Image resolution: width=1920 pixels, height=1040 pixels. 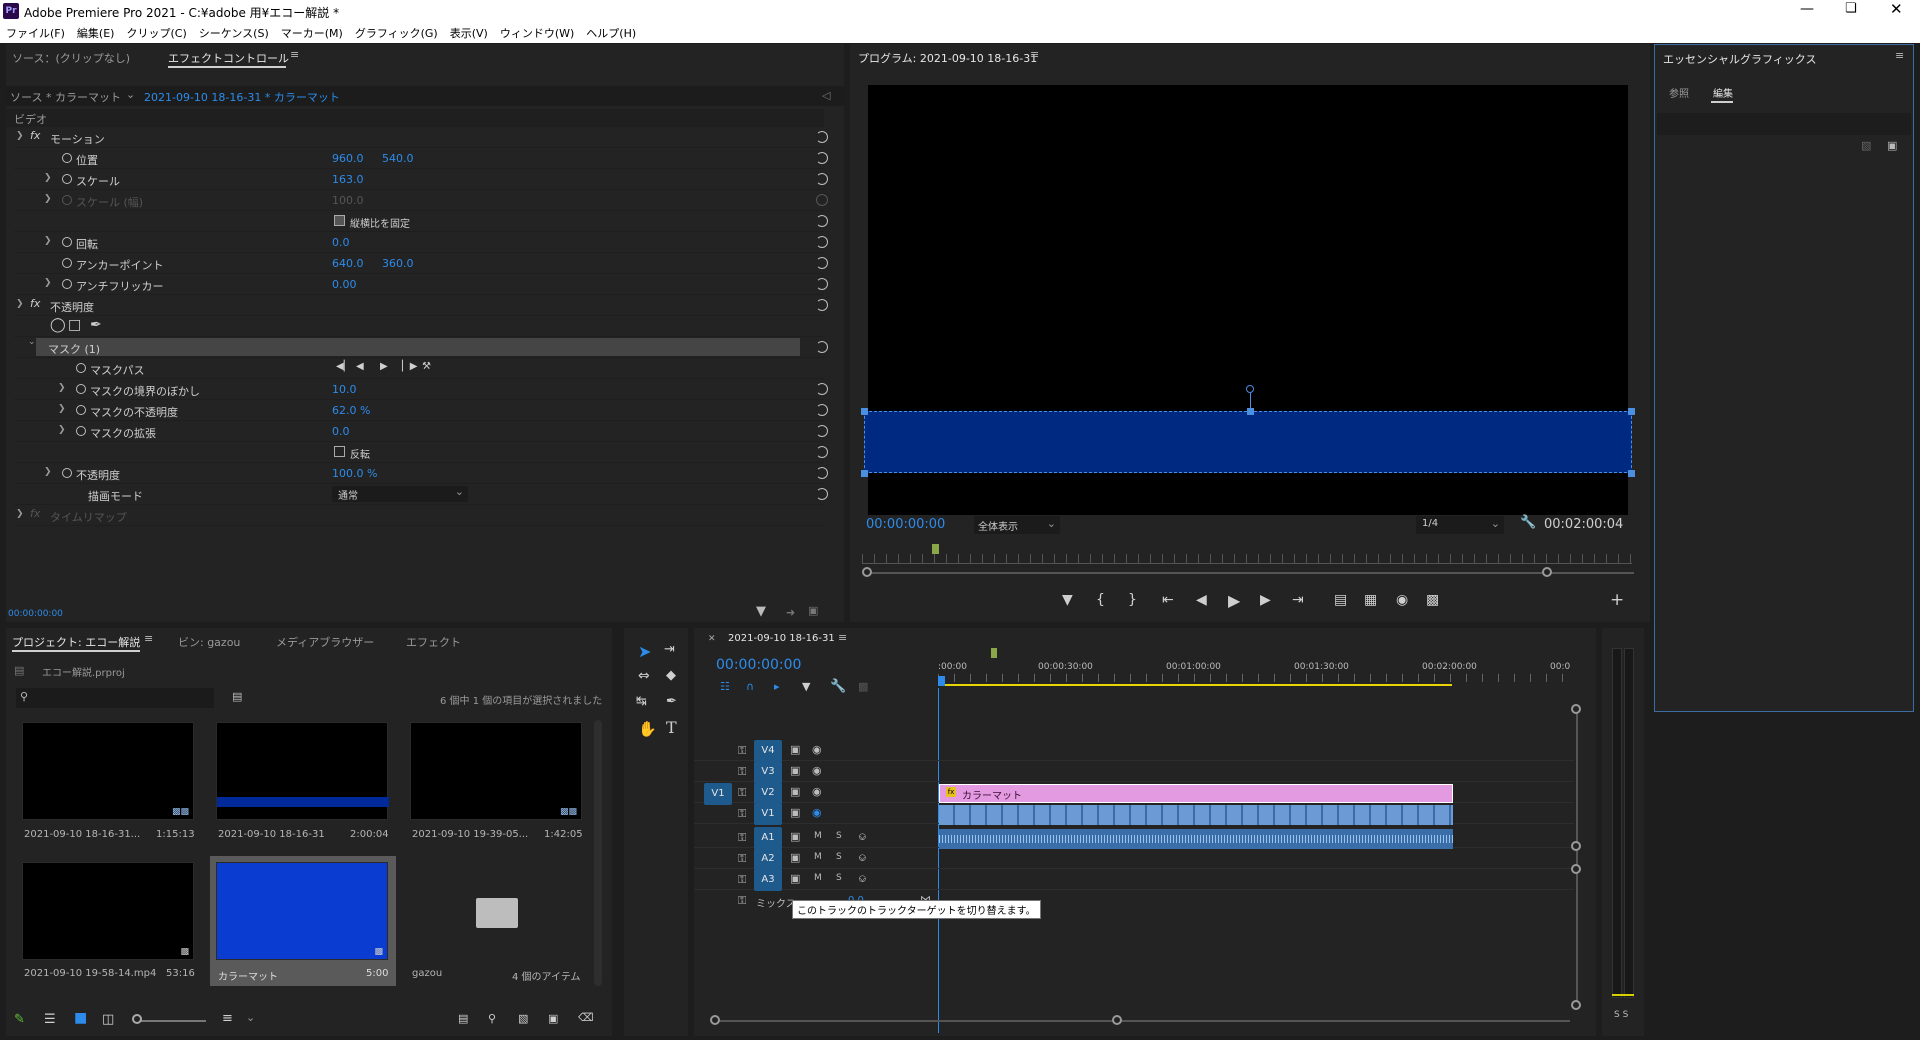 I want to click on mute-button: M, so click(x=818, y=857).